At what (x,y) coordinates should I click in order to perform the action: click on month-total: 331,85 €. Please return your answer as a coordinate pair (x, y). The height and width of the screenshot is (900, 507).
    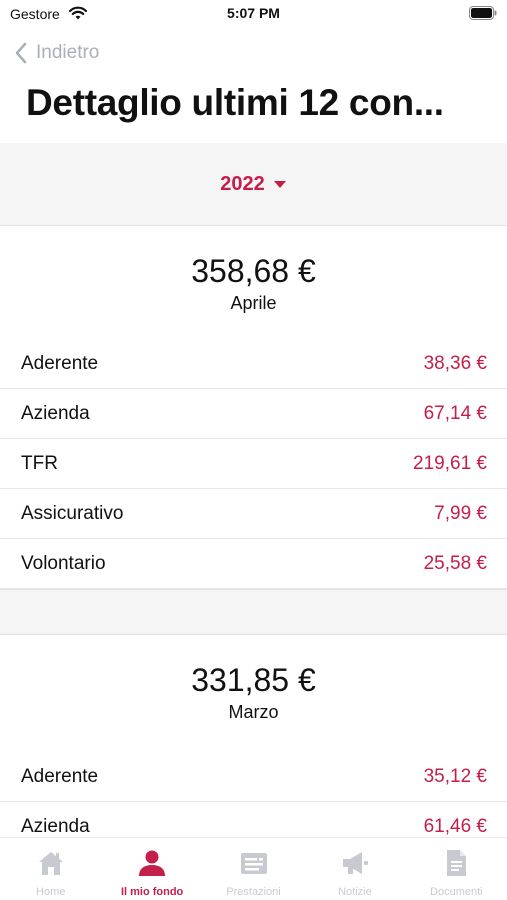
    Looking at the image, I should click on (253, 680).